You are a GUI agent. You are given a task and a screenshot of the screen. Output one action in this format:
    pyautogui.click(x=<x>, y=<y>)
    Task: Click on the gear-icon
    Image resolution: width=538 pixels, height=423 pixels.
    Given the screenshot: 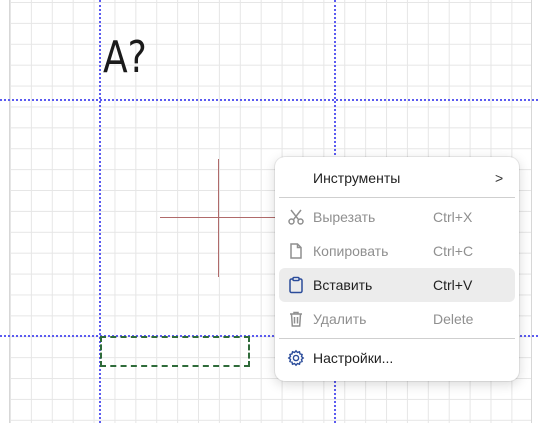 What is the action you would take?
    pyautogui.click(x=296, y=358)
    